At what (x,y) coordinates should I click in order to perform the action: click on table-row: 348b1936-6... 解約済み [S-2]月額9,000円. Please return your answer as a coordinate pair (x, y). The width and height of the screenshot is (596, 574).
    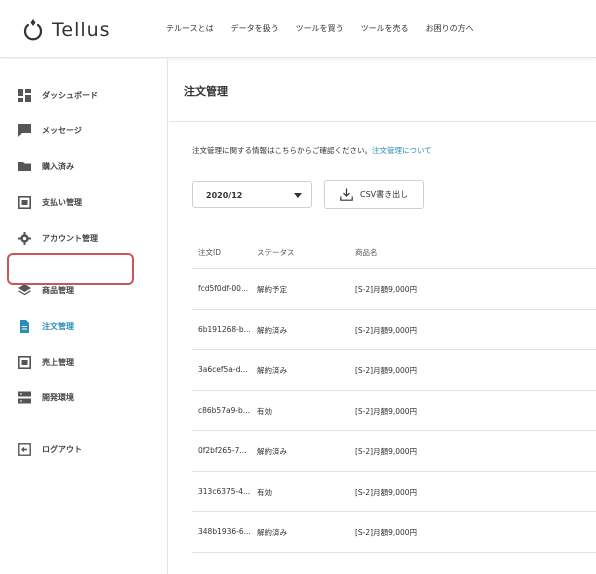
    Looking at the image, I should click on (394, 532).